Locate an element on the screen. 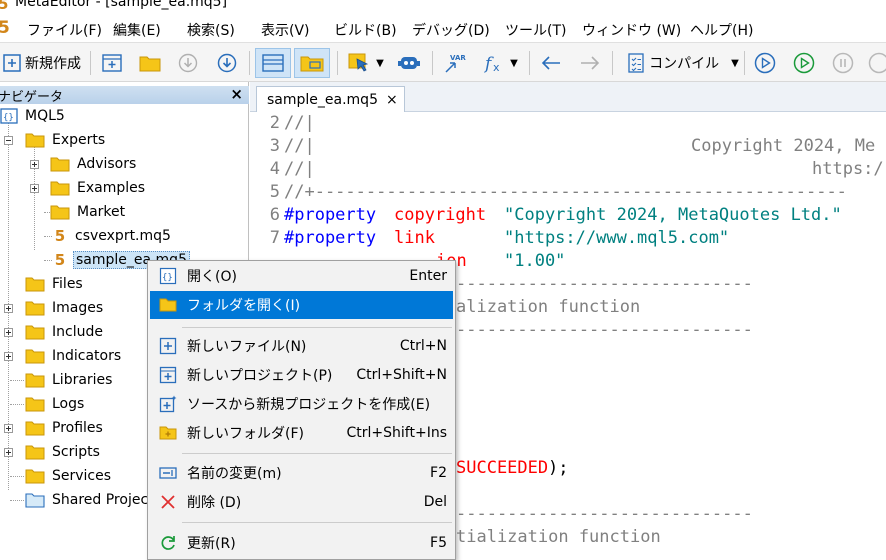 This screenshot has width=886, height=560. menu-item-shortcut: Ctrl+Shift+N is located at coordinates (401, 375).